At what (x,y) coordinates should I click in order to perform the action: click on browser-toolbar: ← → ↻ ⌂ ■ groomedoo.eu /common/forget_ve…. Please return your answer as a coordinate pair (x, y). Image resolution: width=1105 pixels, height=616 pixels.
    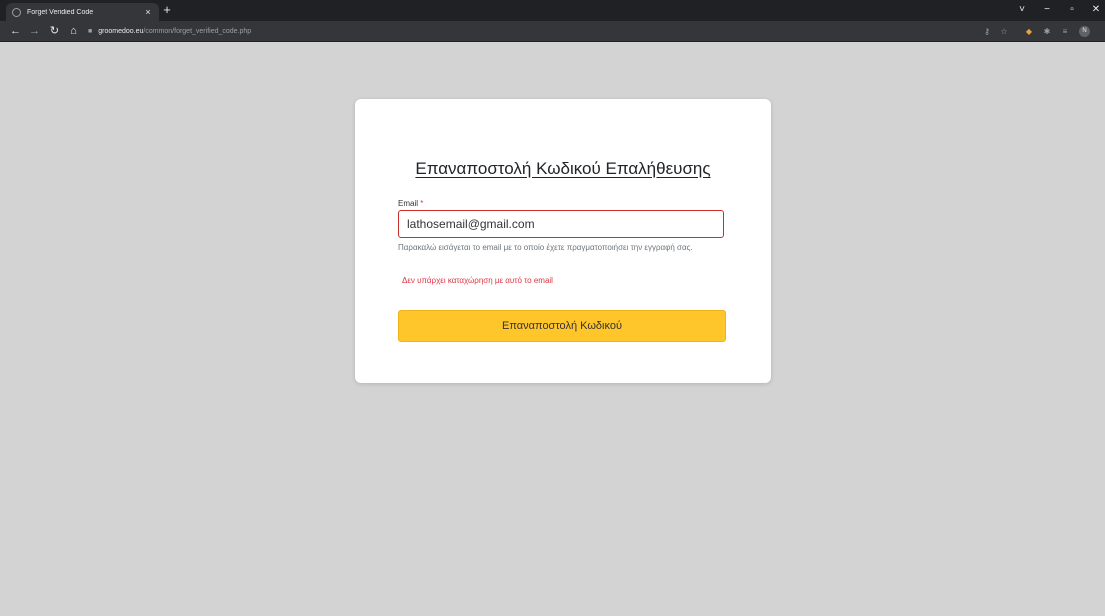
    Looking at the image, I should click on (552, 31).